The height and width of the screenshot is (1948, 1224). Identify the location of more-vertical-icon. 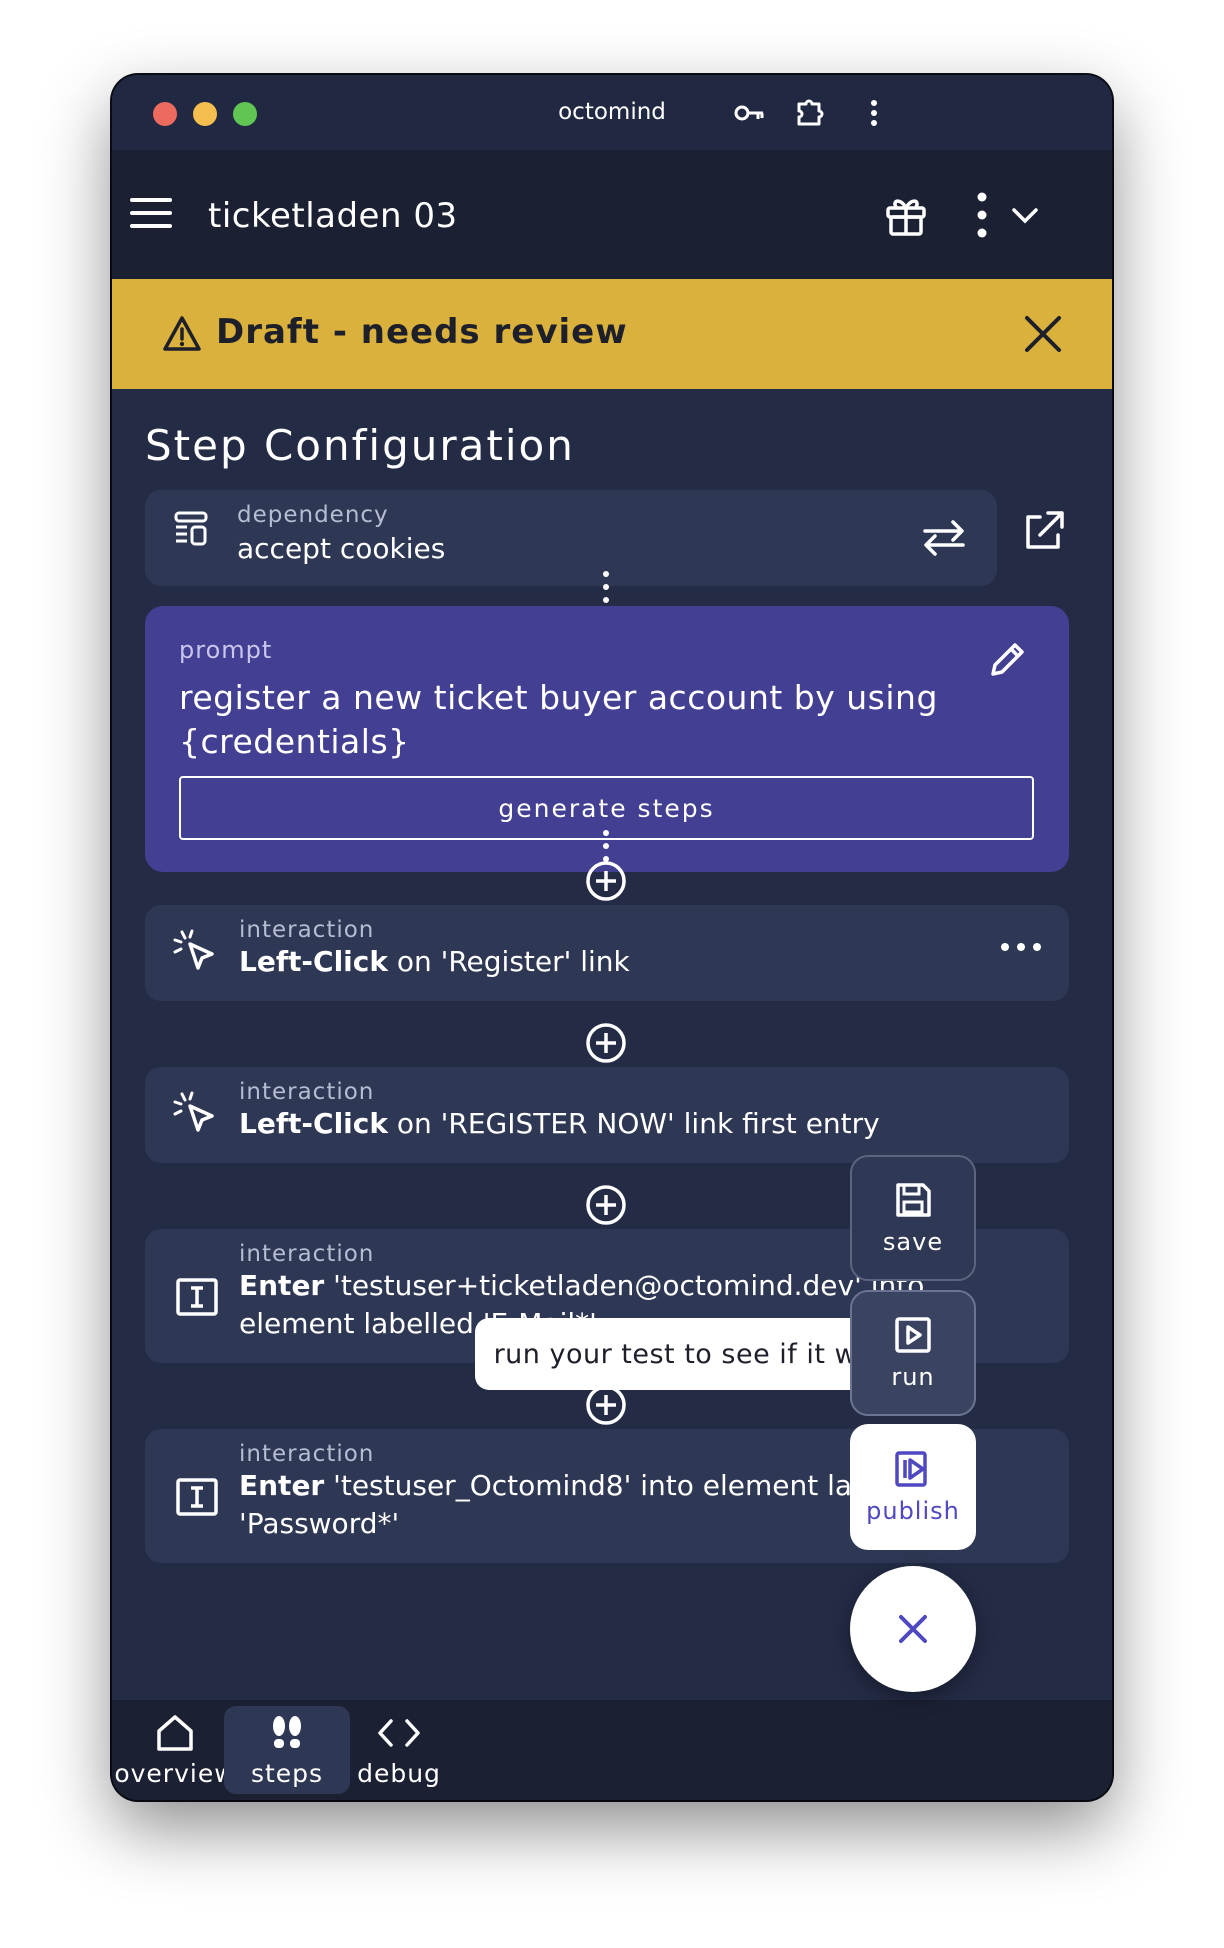
(982, 215).